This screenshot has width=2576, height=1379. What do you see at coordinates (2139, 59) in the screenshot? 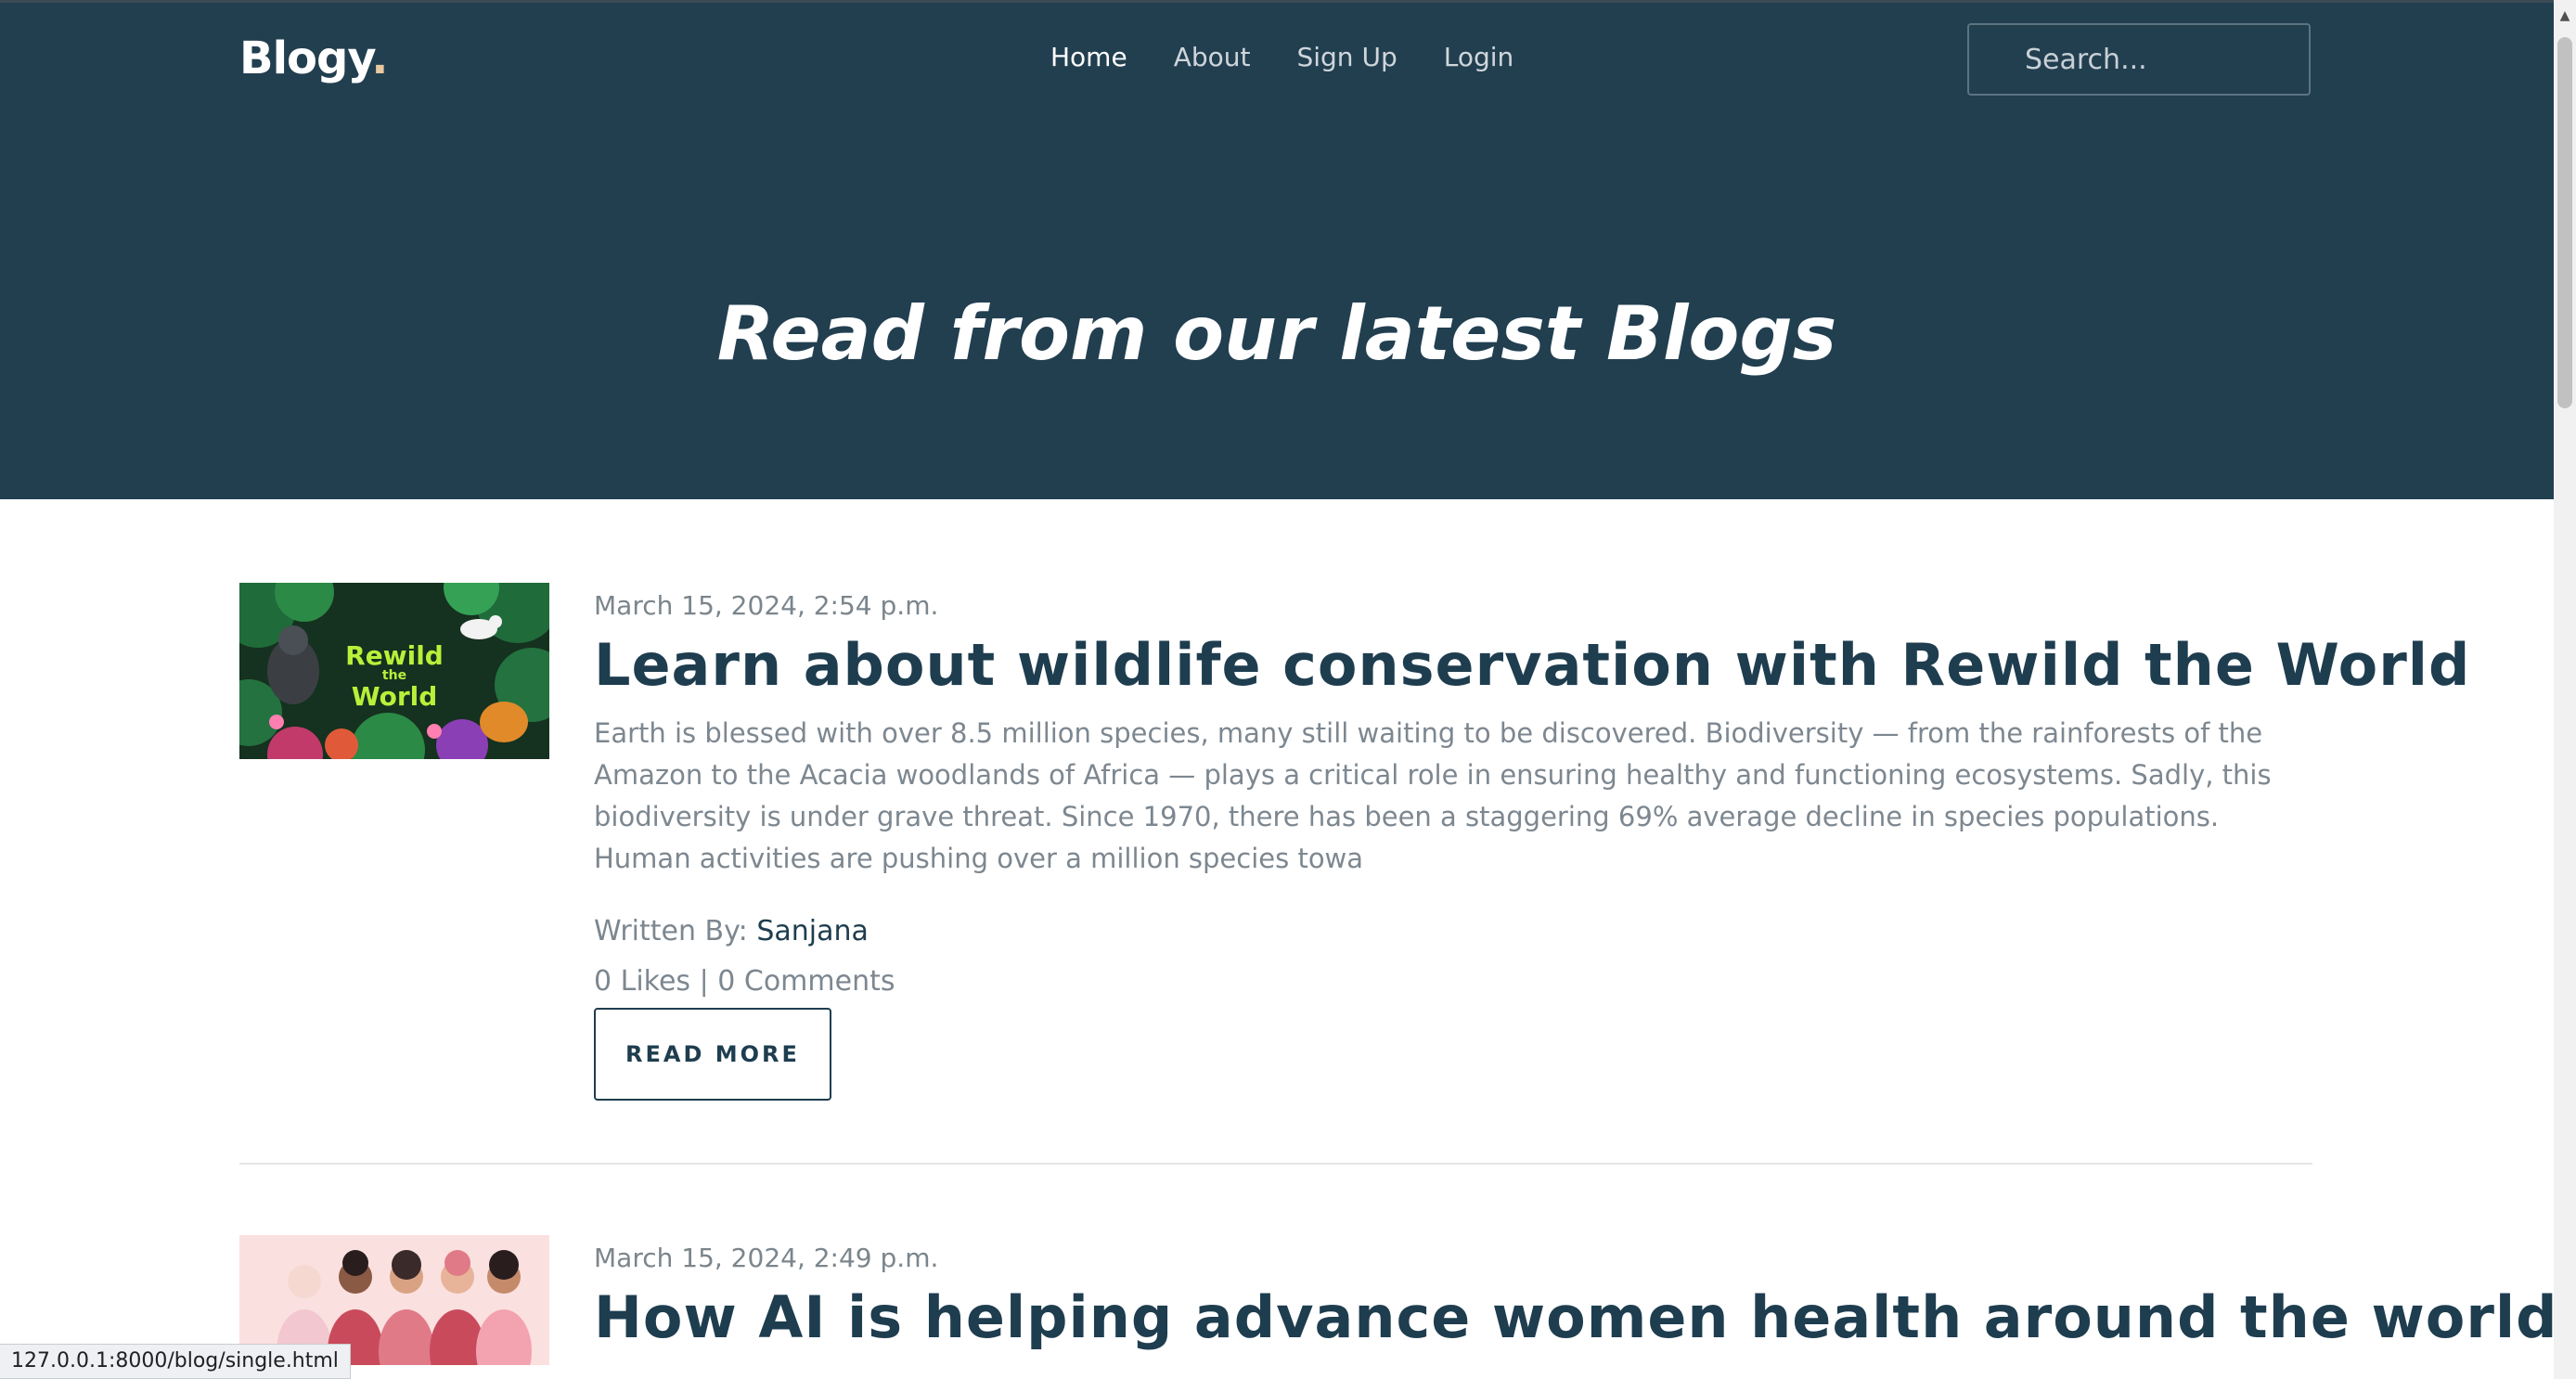
I see `search-input` at bounding box center [2139, 59].